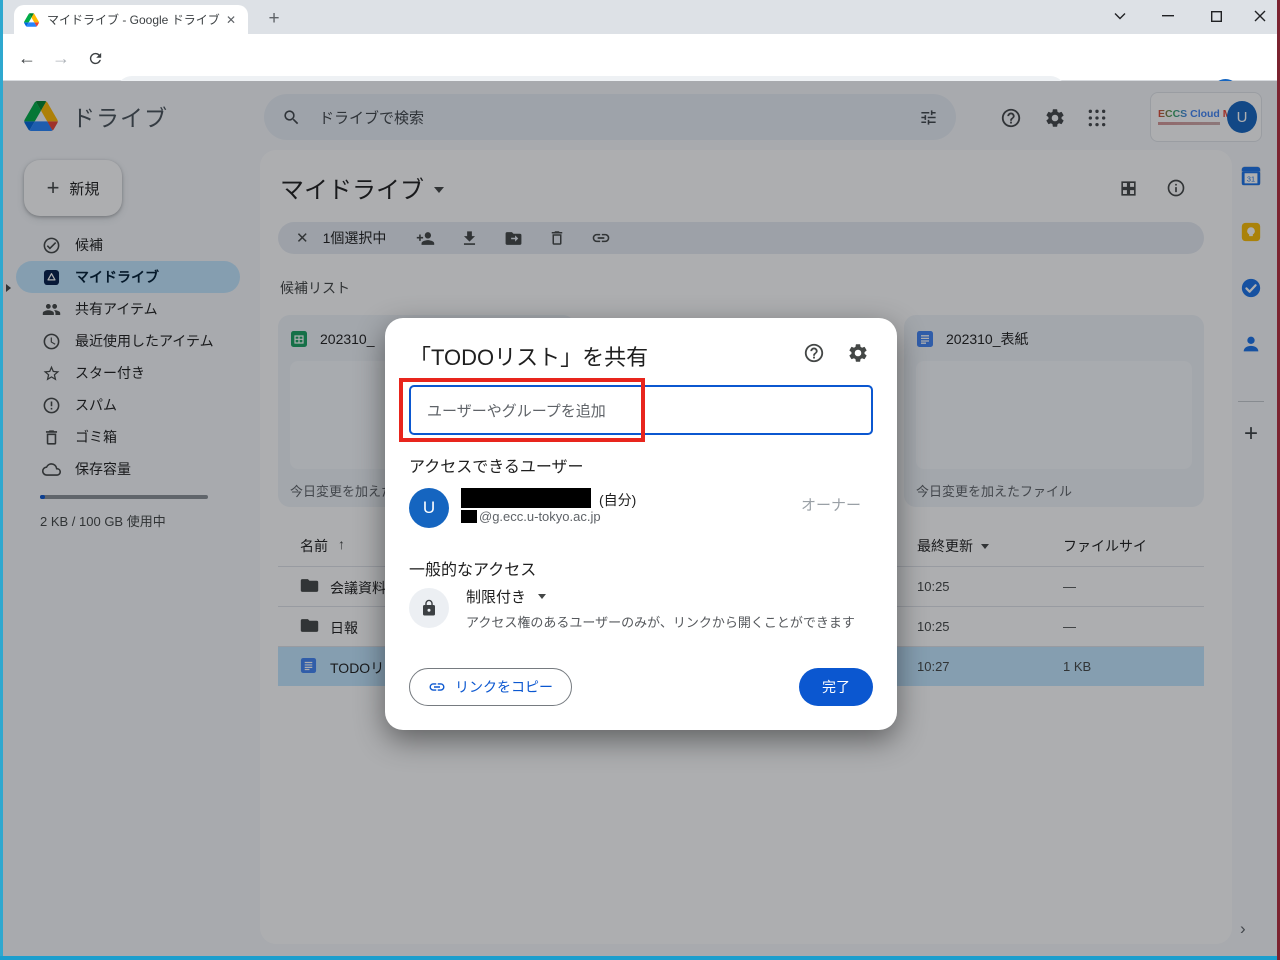 The height and width of the screenshot is (960, 1280). What do you see at coordinates (133, 20) in the screenshot?
I see `tab-title: マイドライブ - Google ドライブ` at bounding box center [133, 20].